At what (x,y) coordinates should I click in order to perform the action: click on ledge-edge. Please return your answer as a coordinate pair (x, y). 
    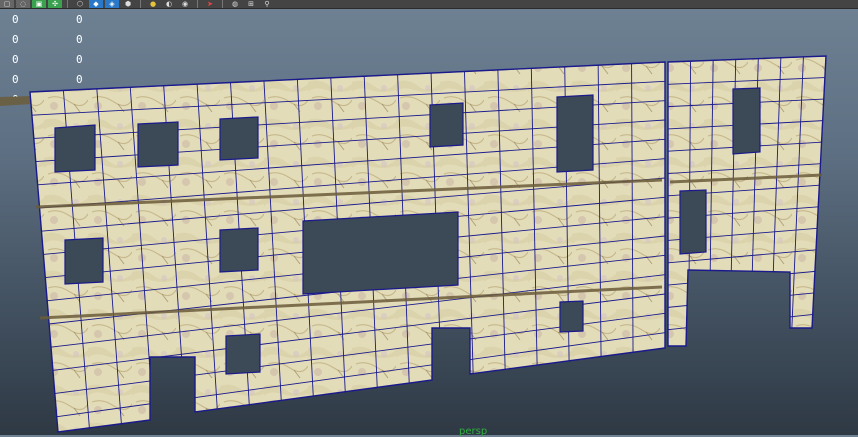
    Looking at the image, I should click on (16, 101).